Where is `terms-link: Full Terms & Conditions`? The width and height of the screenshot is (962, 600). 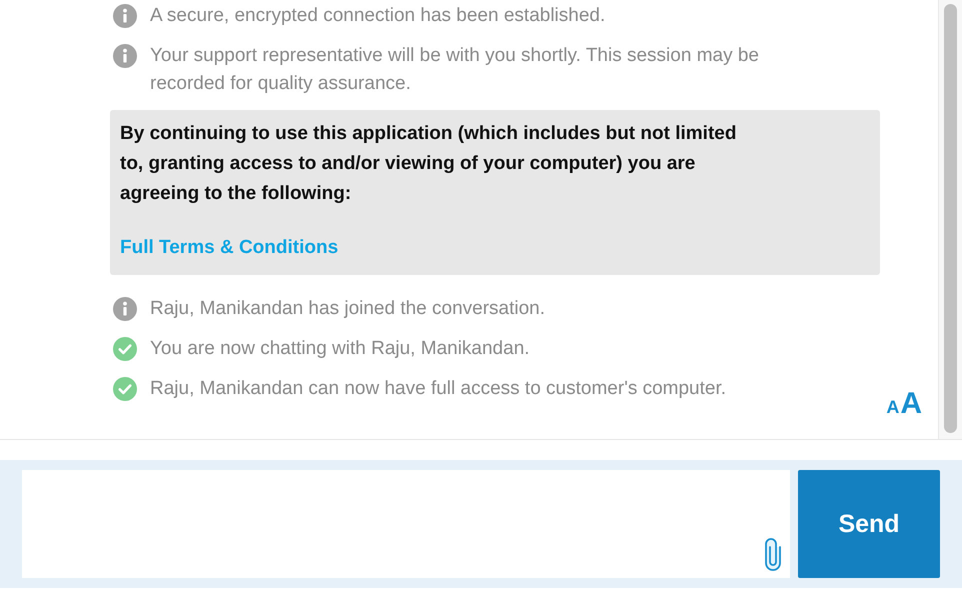 terms-link: Full Terms & Conditions is located at coordinates (229, 248).